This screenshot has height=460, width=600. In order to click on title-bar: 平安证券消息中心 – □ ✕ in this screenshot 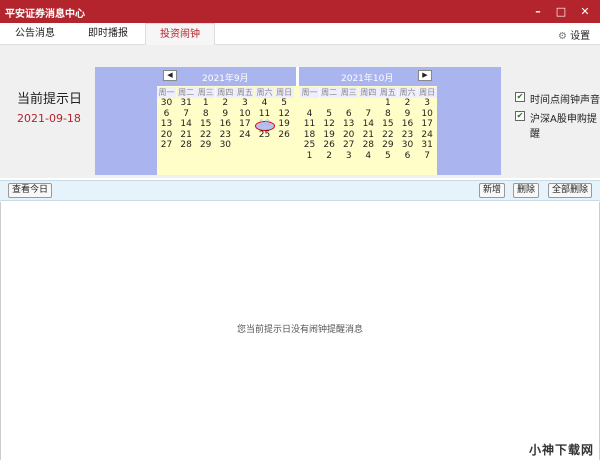, I will do `click(300, 11)`.